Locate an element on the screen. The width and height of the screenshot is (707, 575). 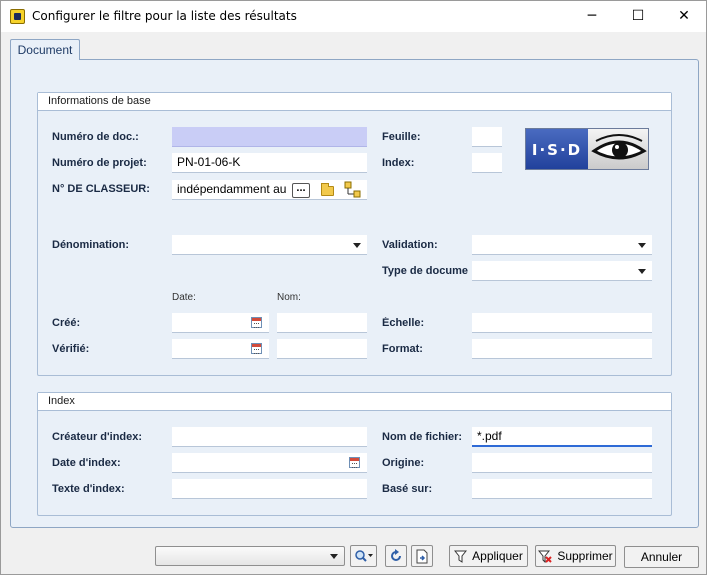
origin-field is located at coordinates (562, 463).